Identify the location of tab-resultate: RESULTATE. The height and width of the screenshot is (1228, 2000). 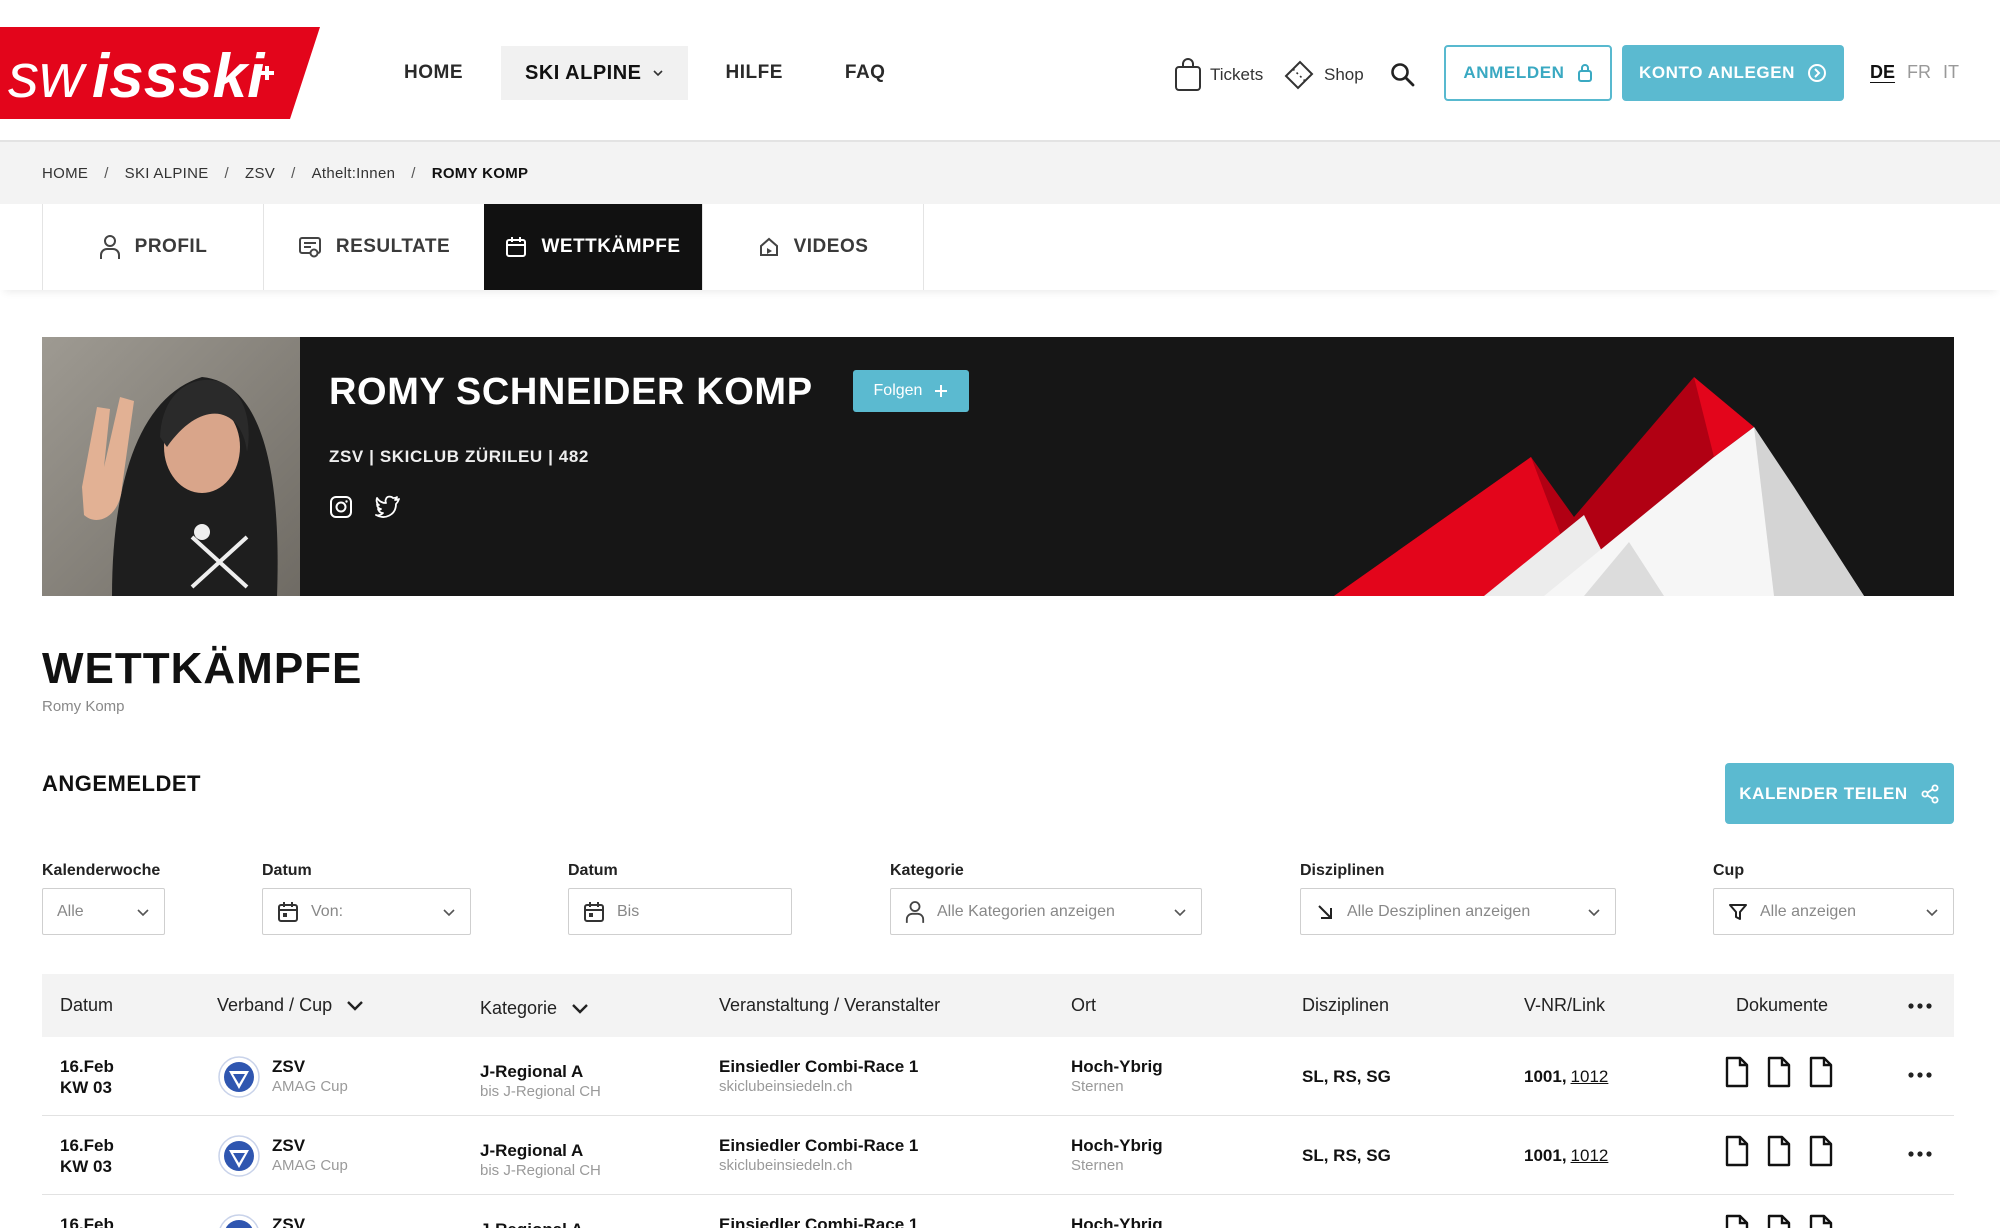
(373, 247).